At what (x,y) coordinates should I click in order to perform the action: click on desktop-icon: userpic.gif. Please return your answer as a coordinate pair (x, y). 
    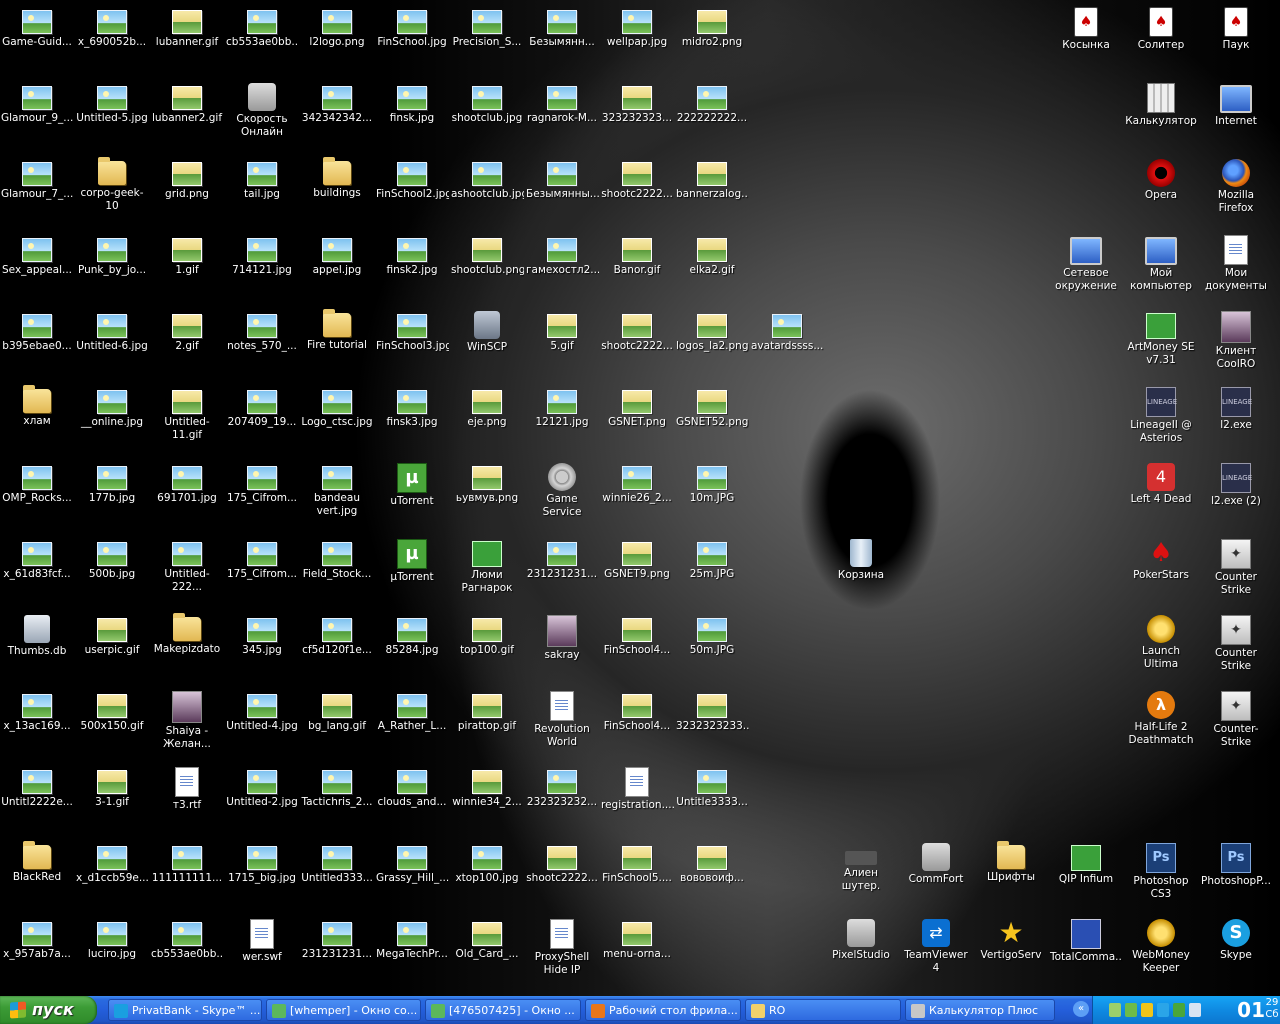
    Looking at the image, I should click on (112, 634).